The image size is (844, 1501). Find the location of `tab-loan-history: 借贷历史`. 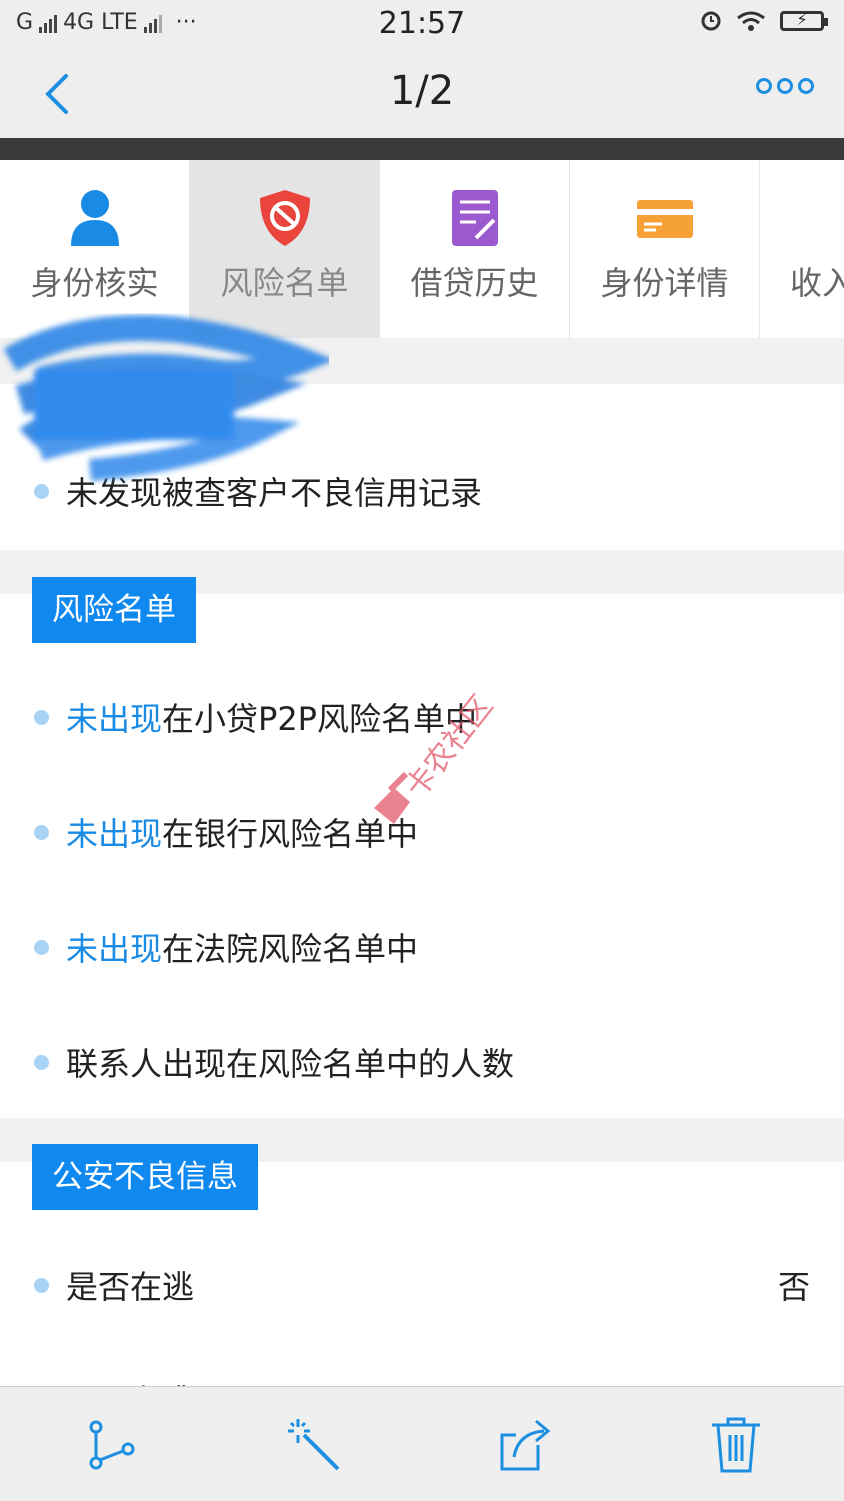

tab-loan-history: 借贷历史 is located at coordinates (475, 249).